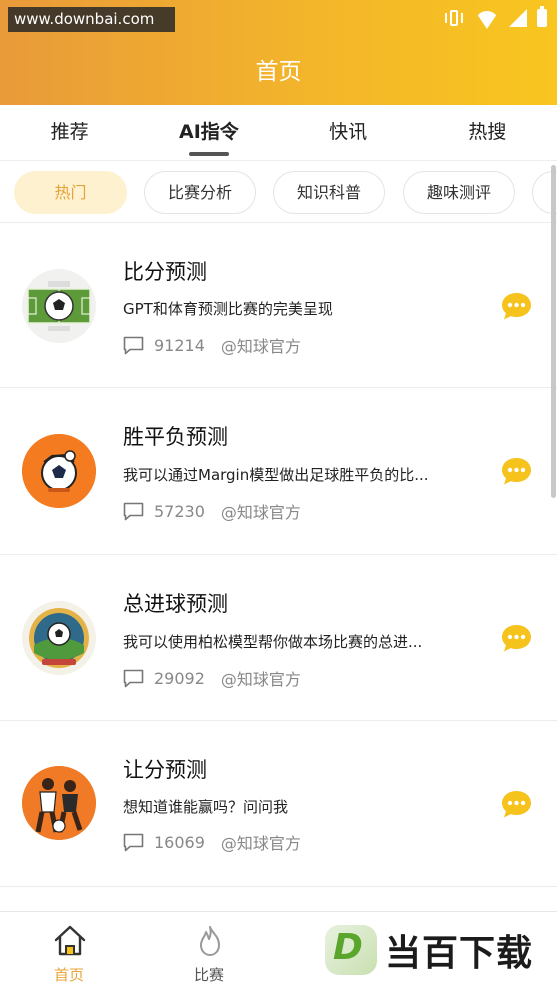 The width and height of the screenshot is (557, 990). What do you see at coordinates (228, 309) in the screenshot?
I see `item-description: GPT和体育预测比赛的完美呈现` at bounding box center [228, 309].